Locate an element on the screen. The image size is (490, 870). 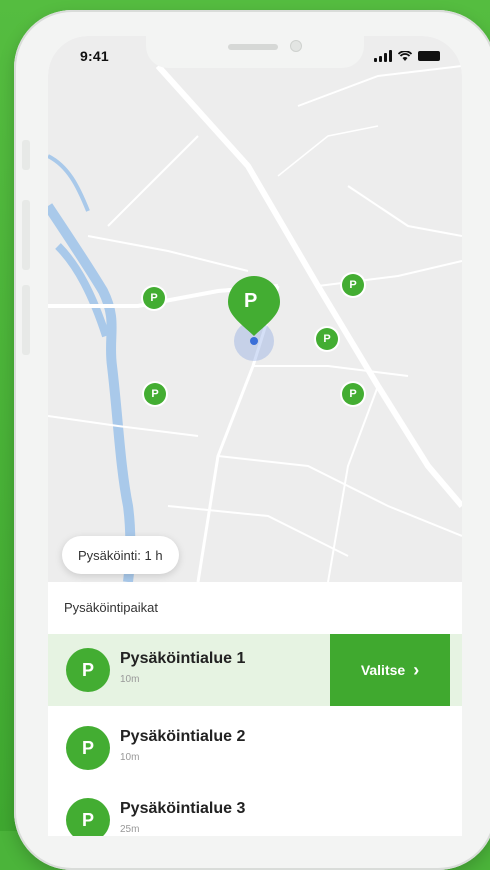
volume-down-button is located at coordinates (26, 320).